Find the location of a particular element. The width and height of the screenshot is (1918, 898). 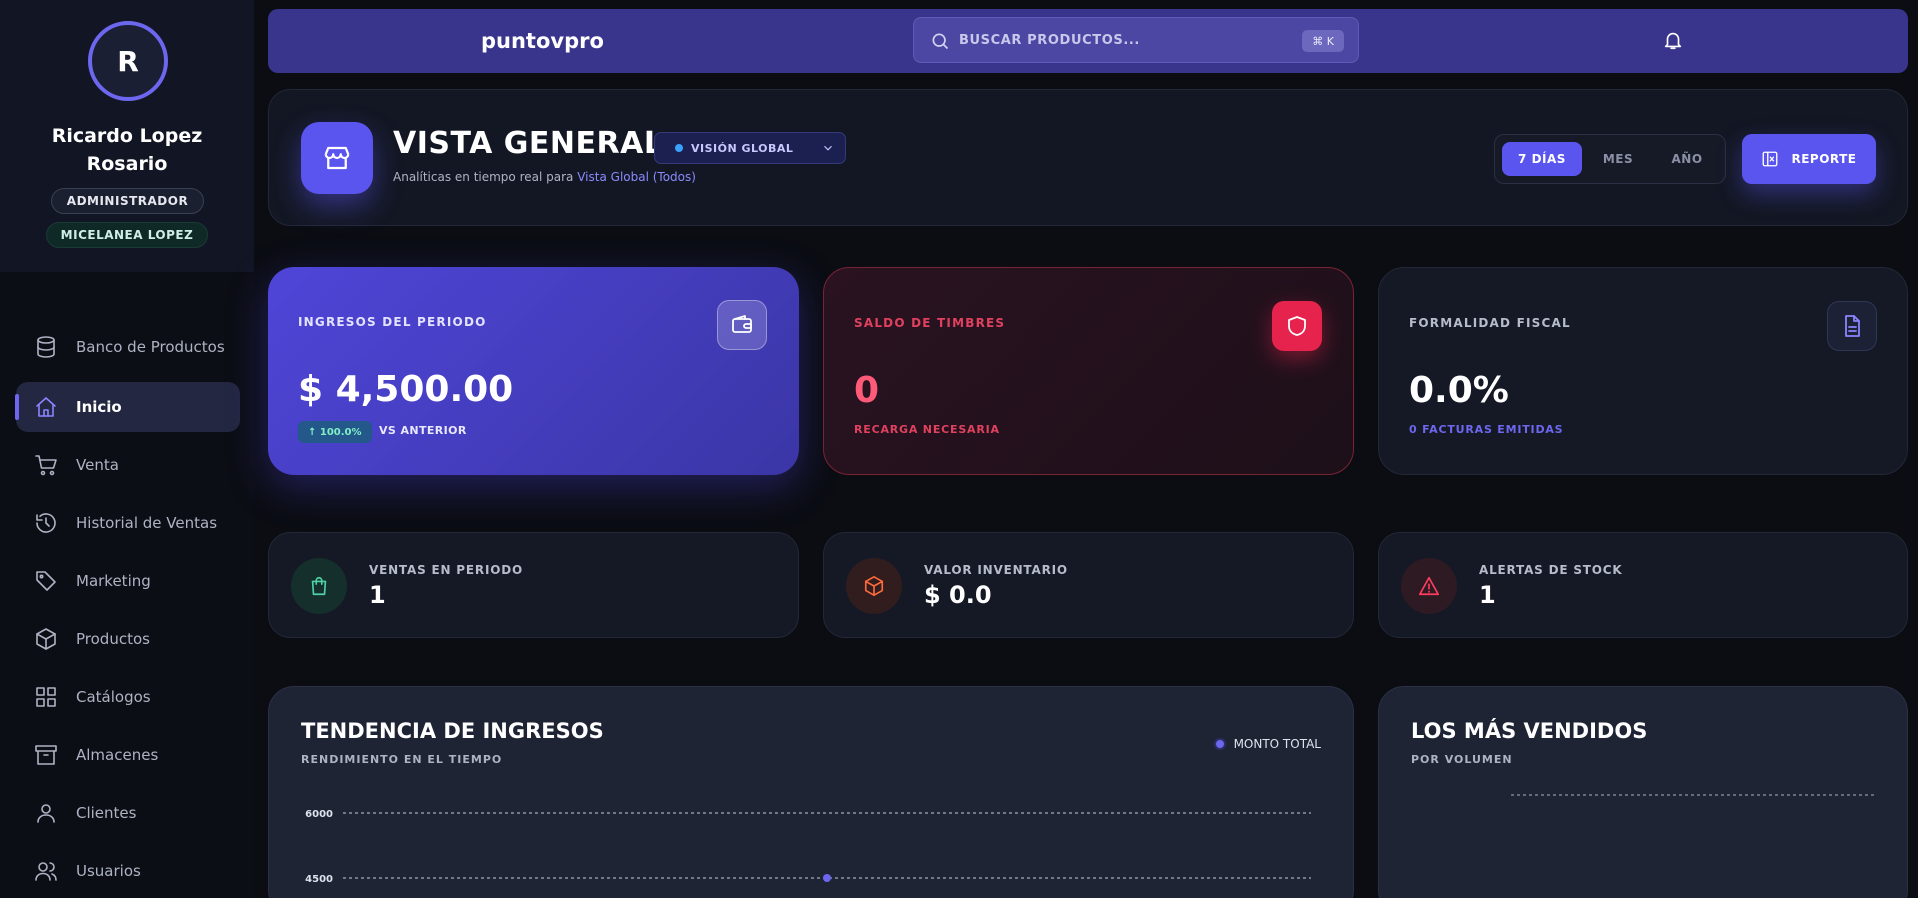

inventory-stat-value: $ 0.0 is located at coordinates (958, 595).